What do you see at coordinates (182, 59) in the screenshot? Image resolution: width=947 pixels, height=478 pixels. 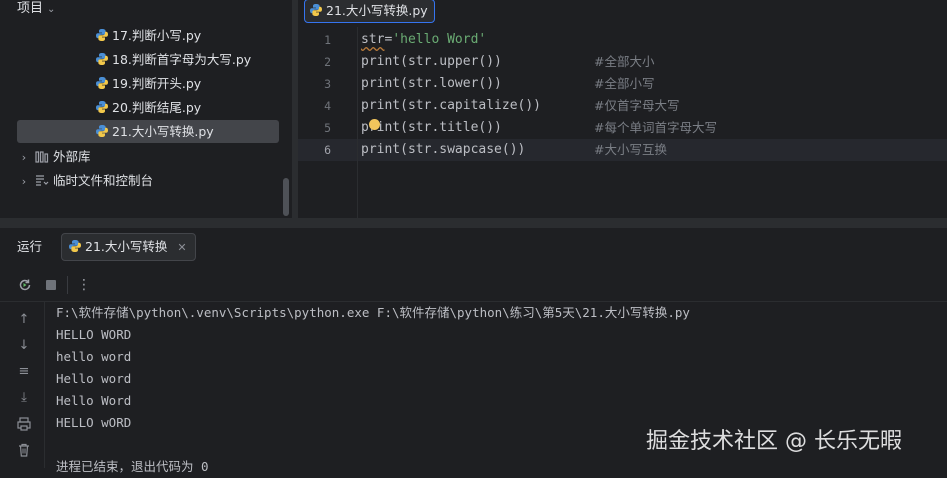 I see `file-name: 18.判断首字母为大写.py` at bounding box center [182, 59].